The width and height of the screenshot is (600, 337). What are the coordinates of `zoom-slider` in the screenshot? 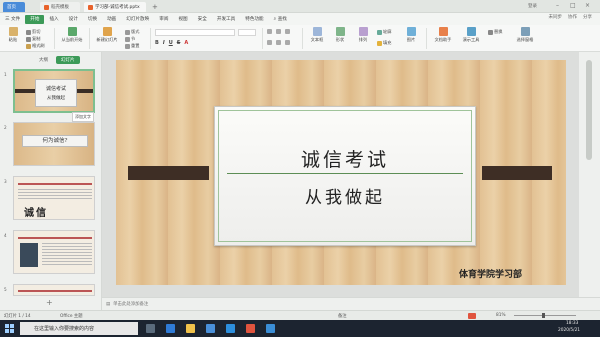 It's located at (545, 315).